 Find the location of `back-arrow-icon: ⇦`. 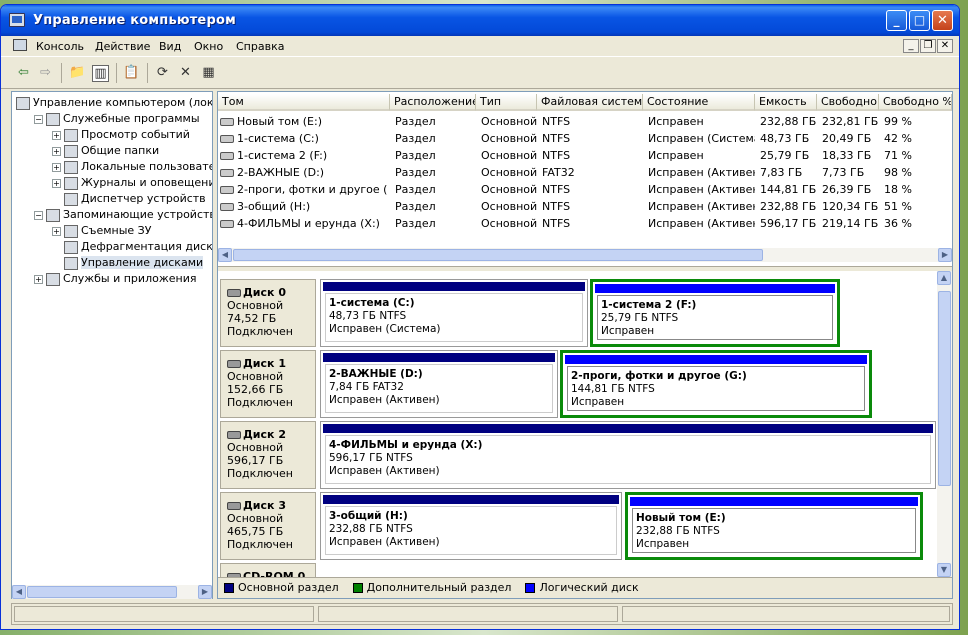

back-arrow-icon: ⇦ is located at coordinates (23, 73).